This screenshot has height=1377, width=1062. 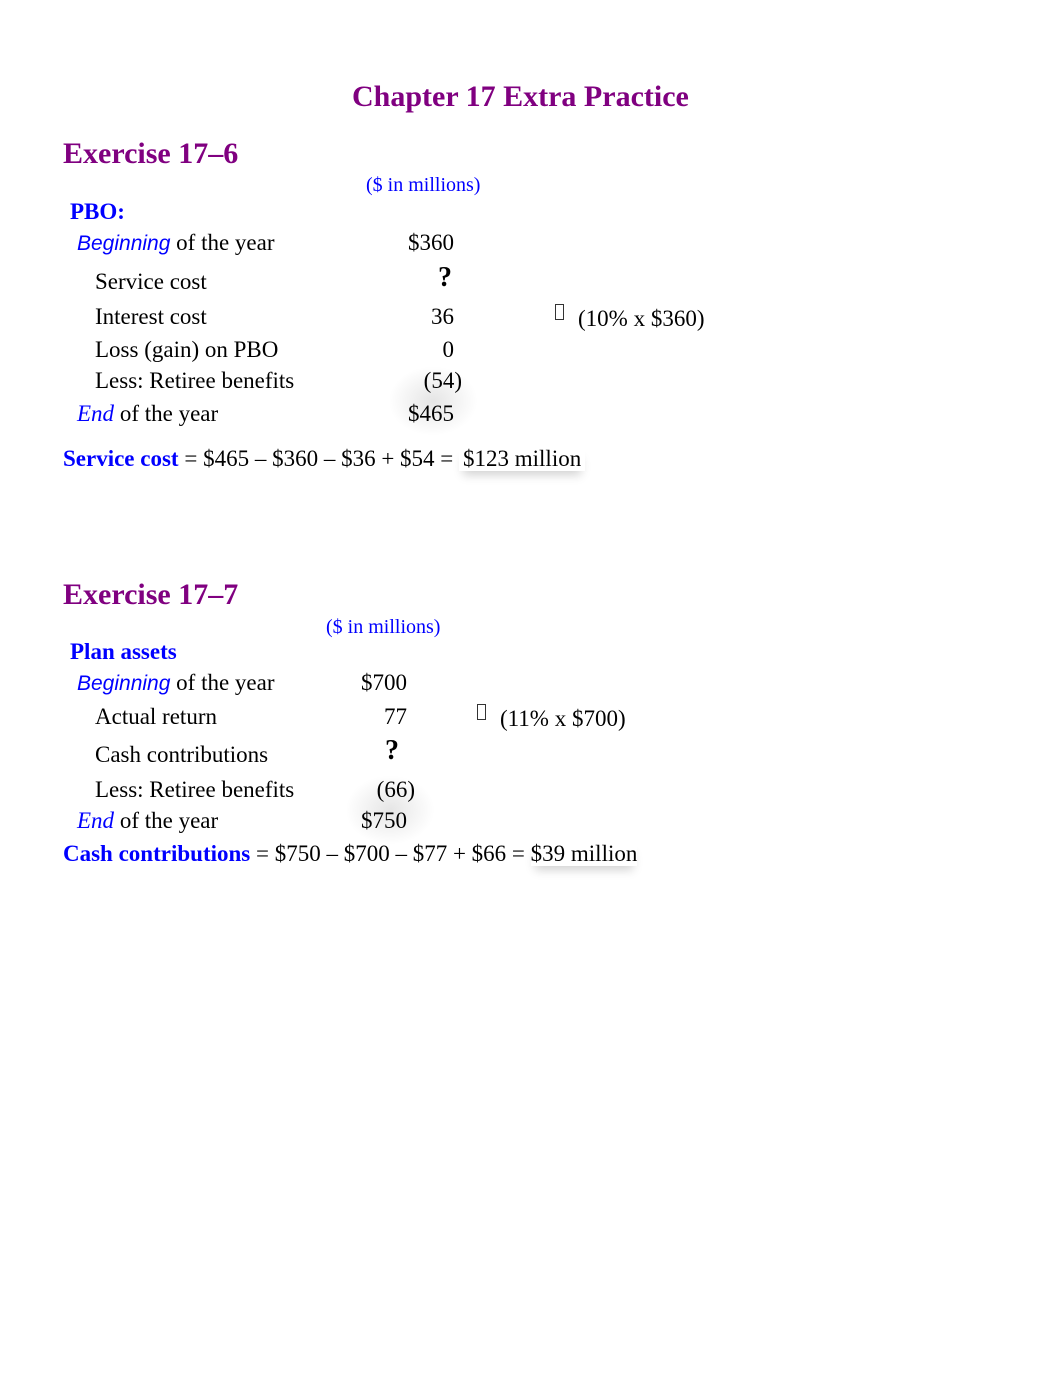 I want to click on row-interest-cost-value: 36, so click(x=442, y=316).